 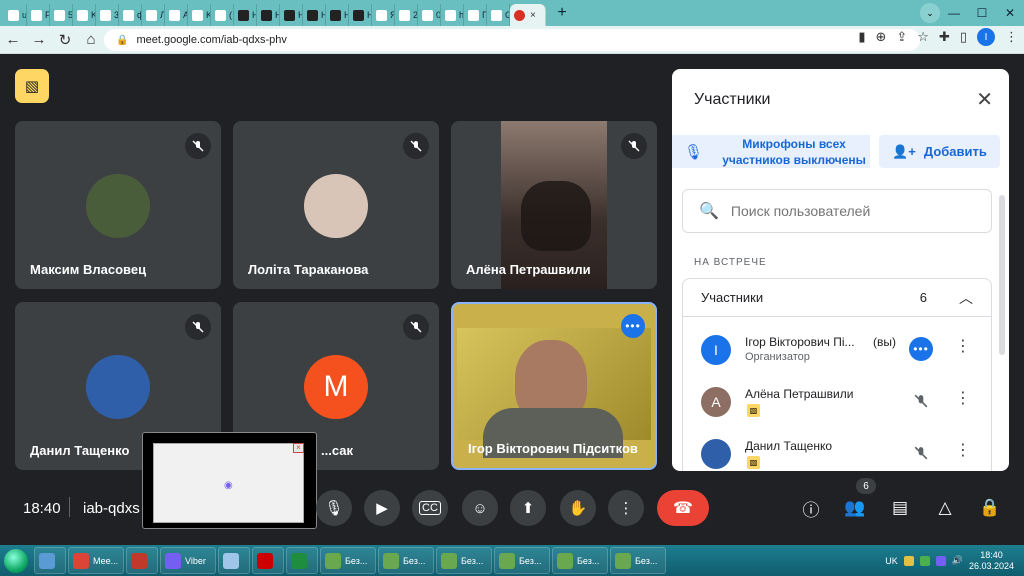 I want to click on back-icon: ←, so click(x=13, y=40).